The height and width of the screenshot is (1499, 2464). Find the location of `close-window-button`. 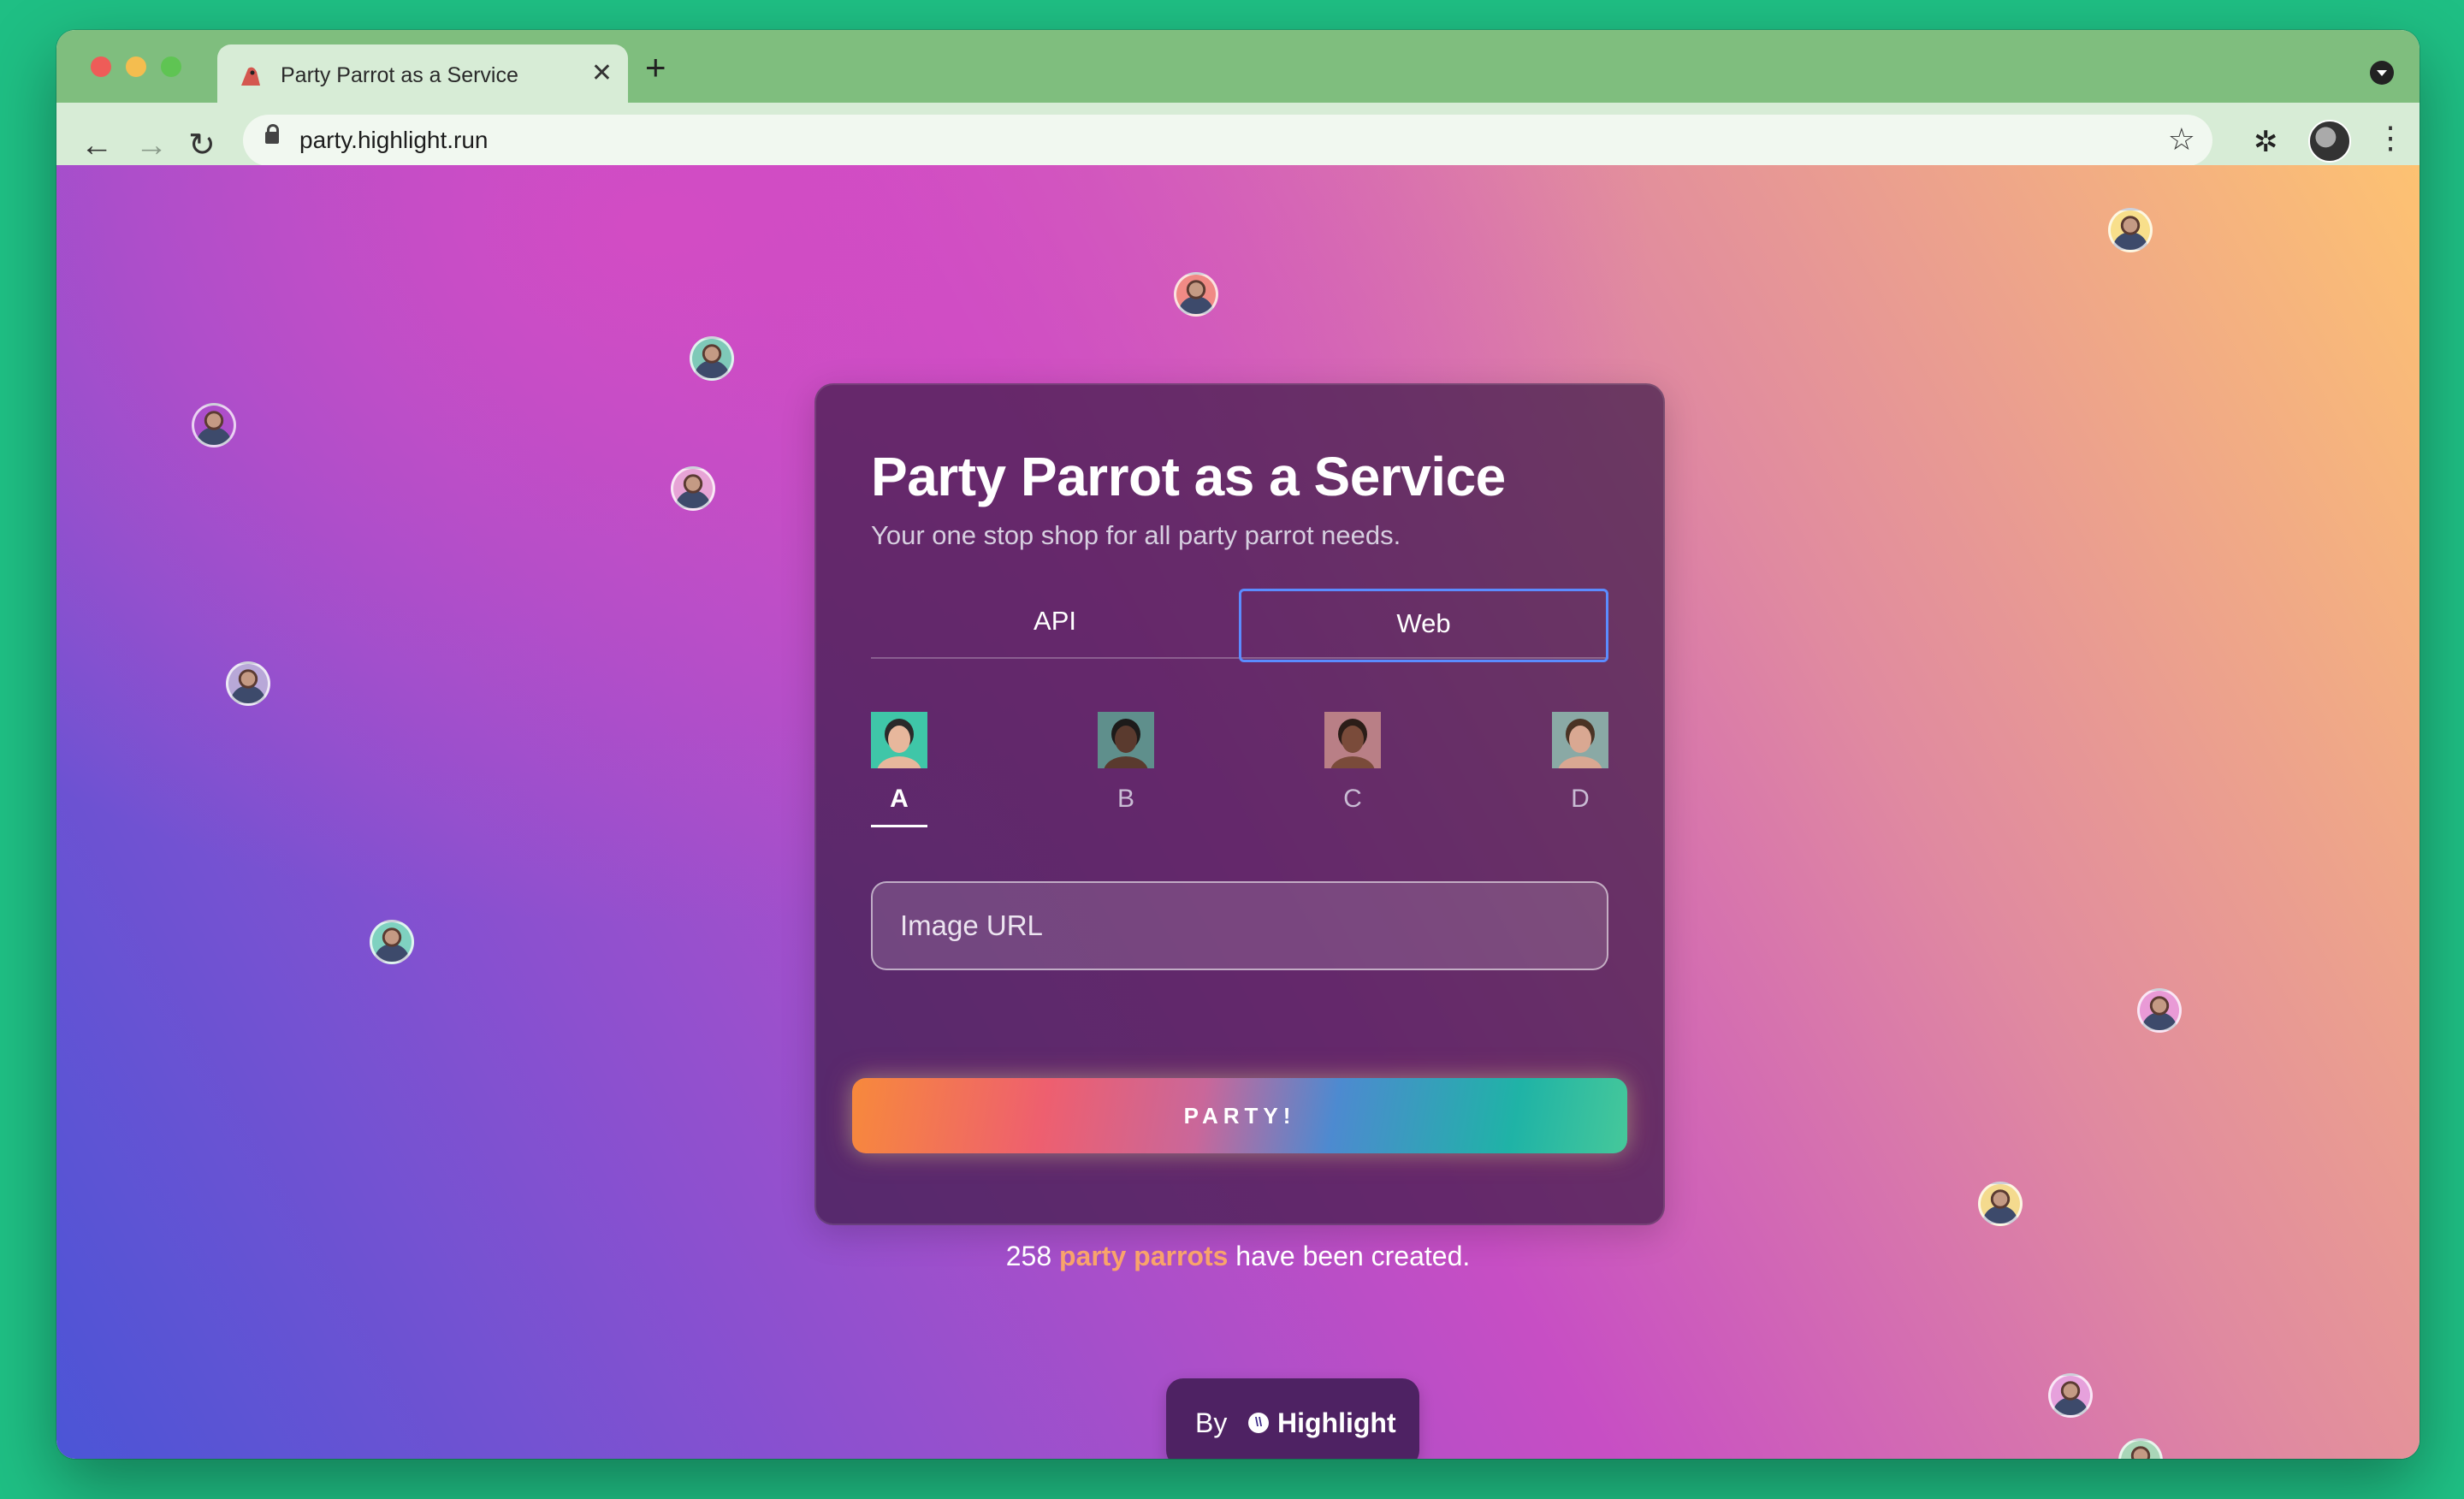

close-window-button is located at coordinates (101, 66).